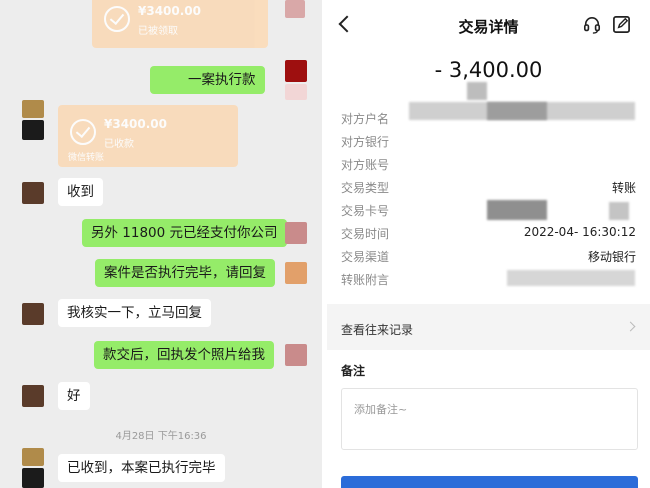  Describe the element at coordinates (148, 136) in the screenshot. I see `transfer-card: ¥3400.00 已收款 微信转账` at that location.